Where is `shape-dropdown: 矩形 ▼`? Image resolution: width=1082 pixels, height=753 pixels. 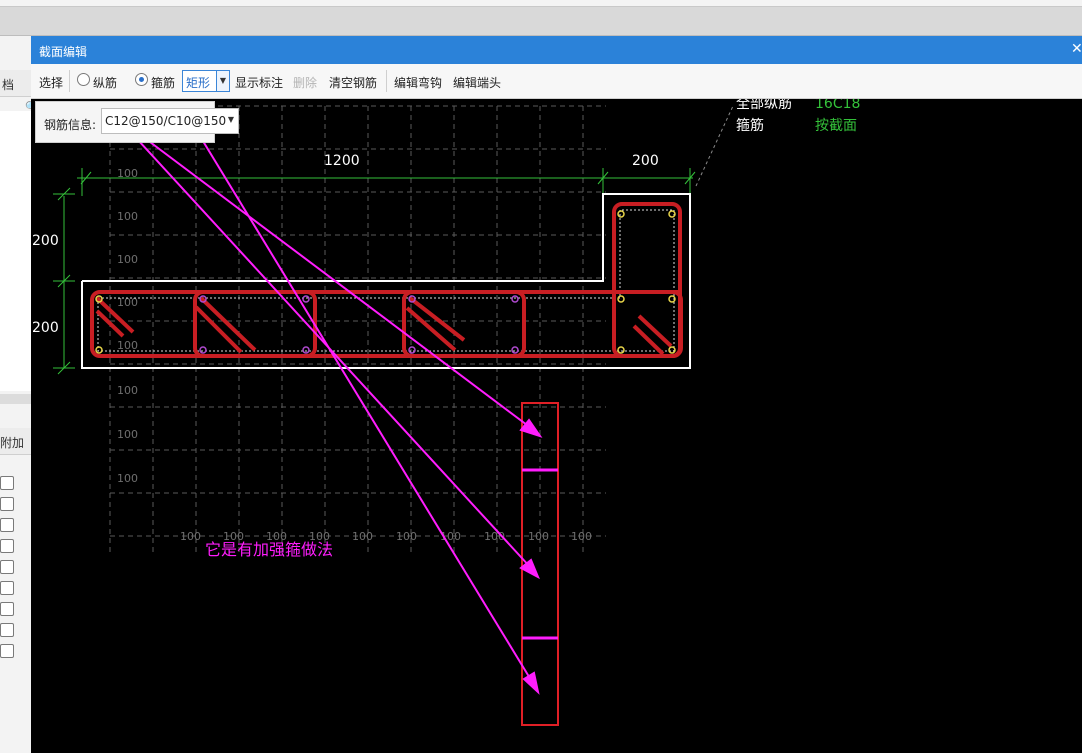 shape-dropdown: 矩形 ▼ is located at coordinates (206, 81).